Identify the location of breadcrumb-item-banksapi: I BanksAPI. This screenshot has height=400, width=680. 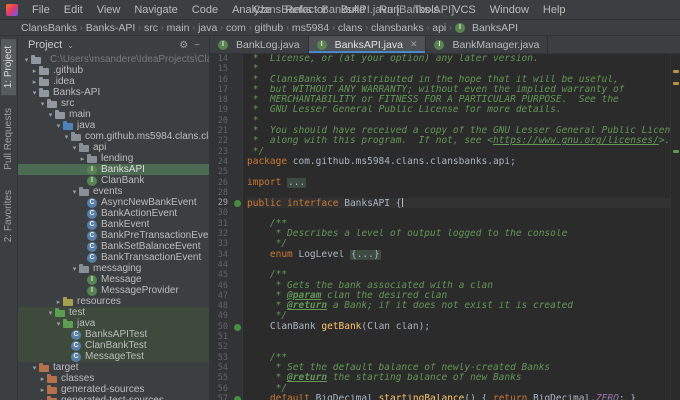
(486, 28).